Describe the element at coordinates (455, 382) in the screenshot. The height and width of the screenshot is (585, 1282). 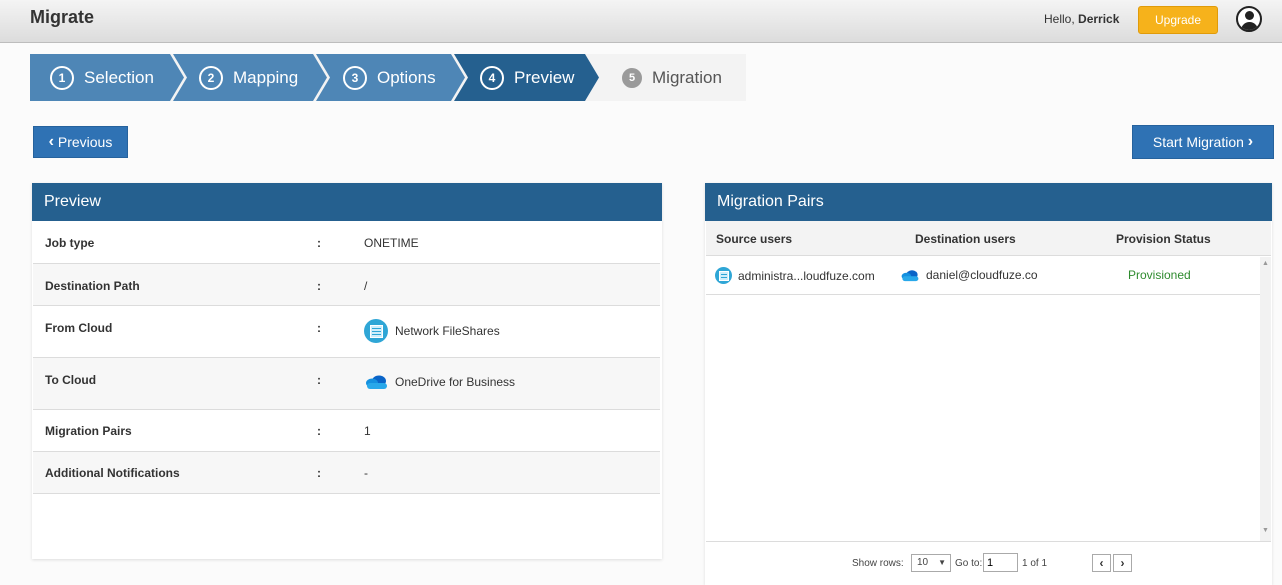
I see `row-value: OneDrive for Business` at that location.